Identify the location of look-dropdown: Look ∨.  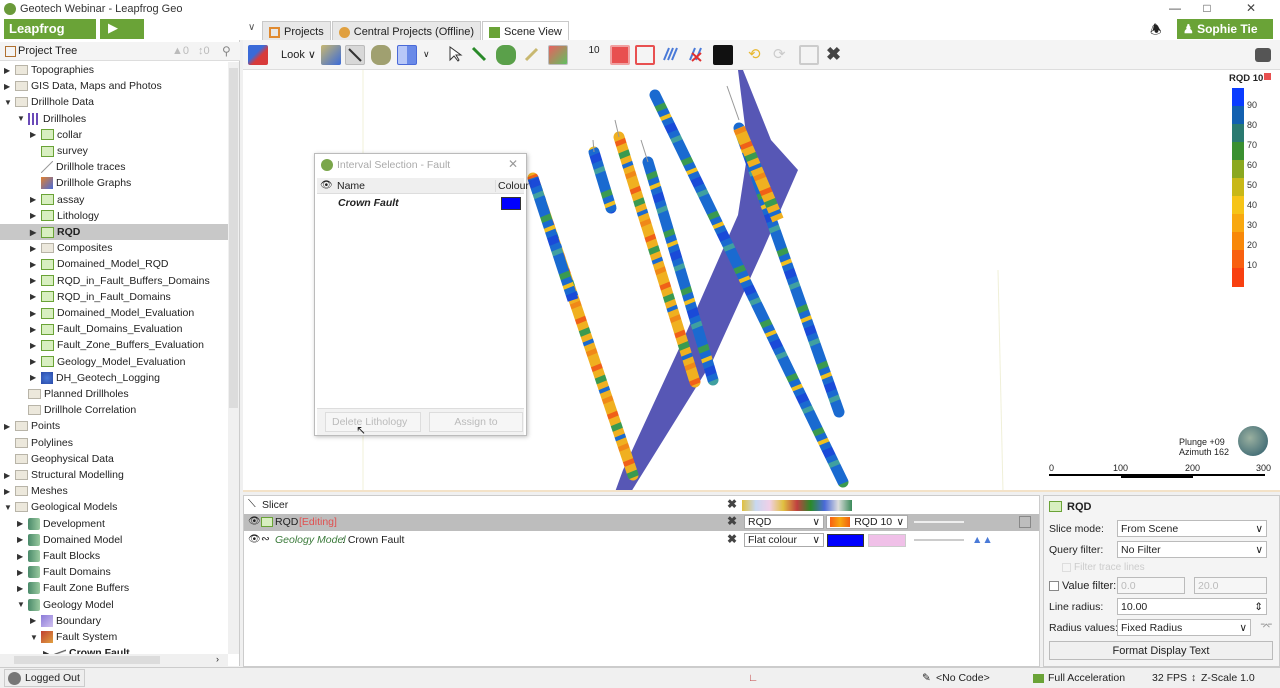
(298, 54).